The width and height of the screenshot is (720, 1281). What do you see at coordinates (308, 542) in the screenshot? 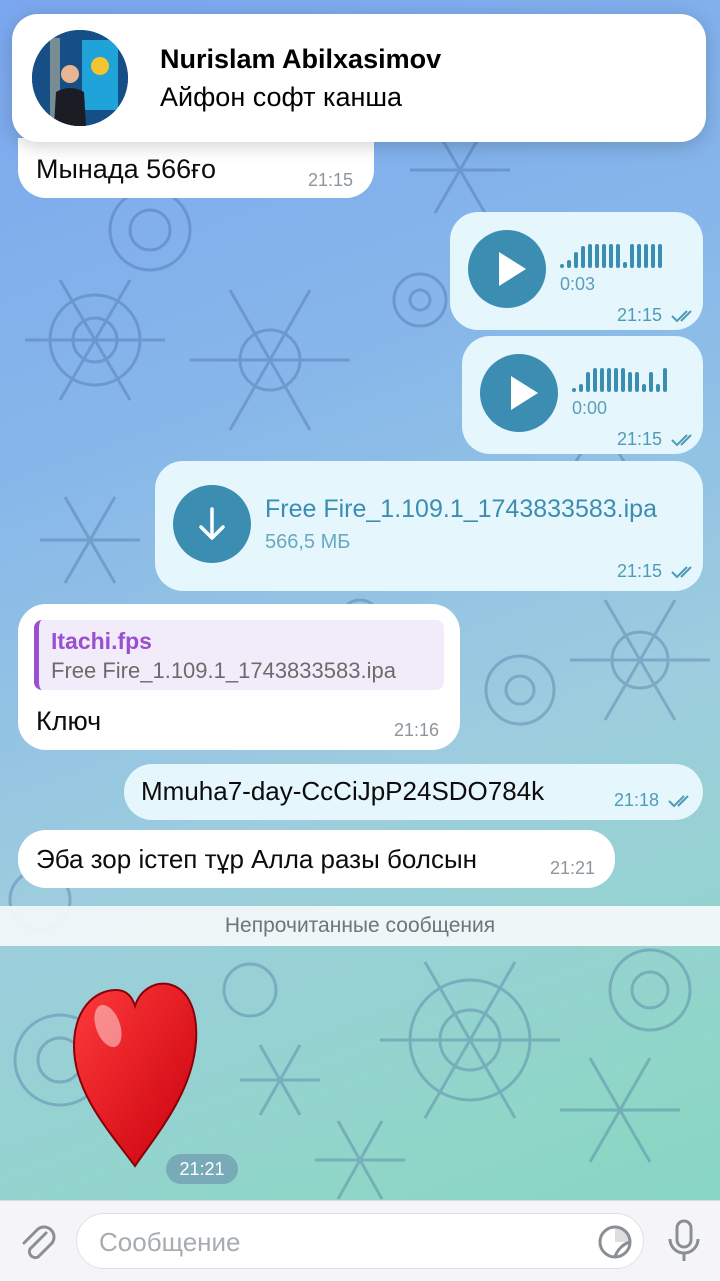
I see `file-size: 566,5 МБ` at bounding box center [308, 542].